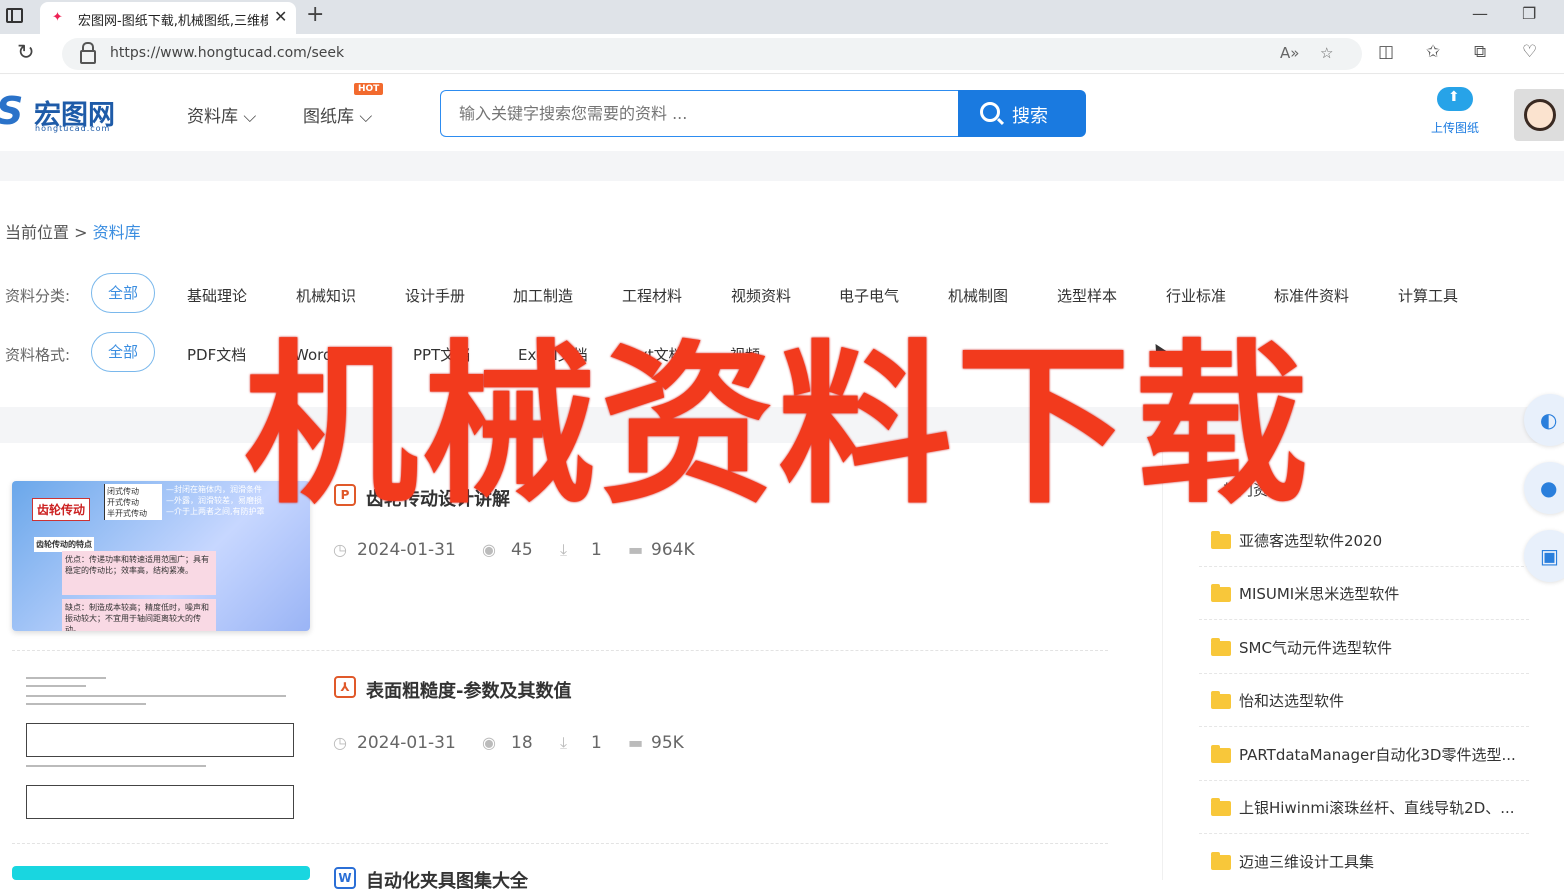 This screenshot has height=893, width=1564. What do you see at coordinates (37, 232) in the screenshot?
I see `breadcrumb-prefix: 当前位置` at bounding box center [37, 232].